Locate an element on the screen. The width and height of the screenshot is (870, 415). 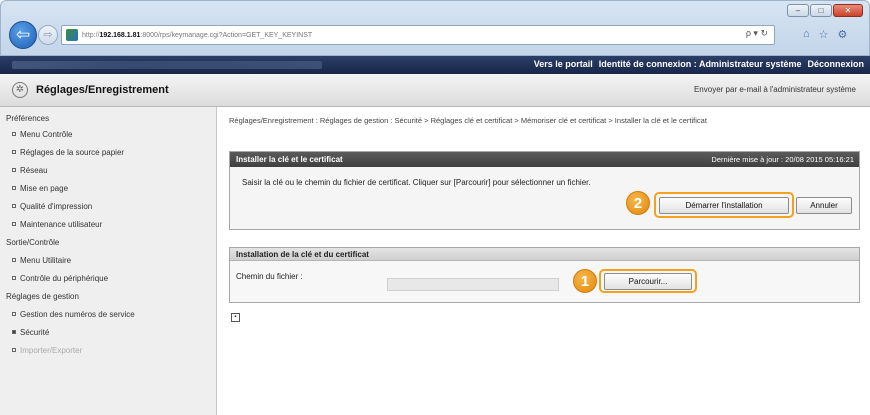
start-installation-button: Démarrer l'installation is located at coordinates (724, 205).